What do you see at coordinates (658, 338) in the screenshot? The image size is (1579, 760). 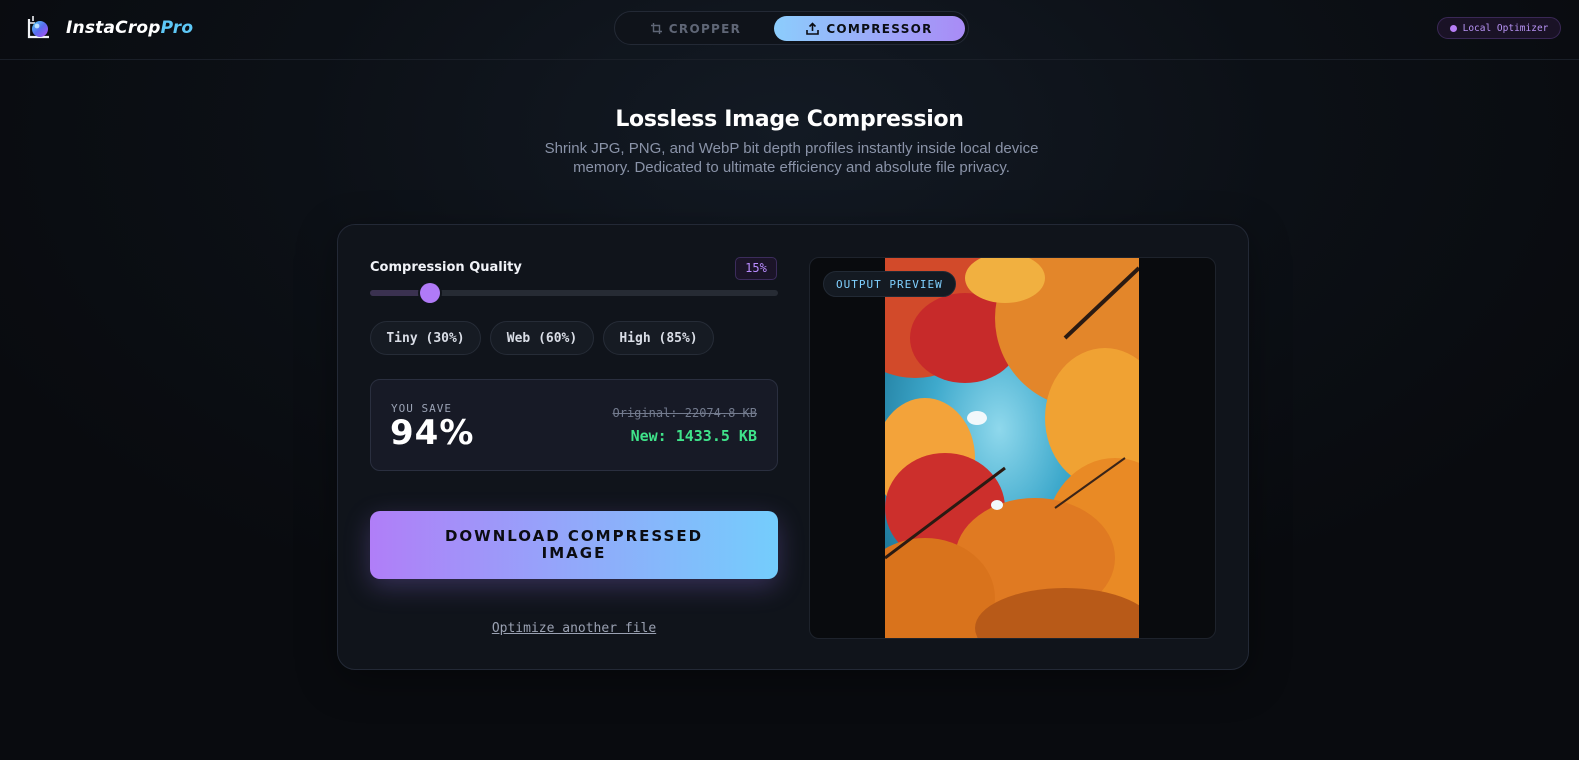 I see `preset-high-button: High (85%)` at bounding box center [658, 338].